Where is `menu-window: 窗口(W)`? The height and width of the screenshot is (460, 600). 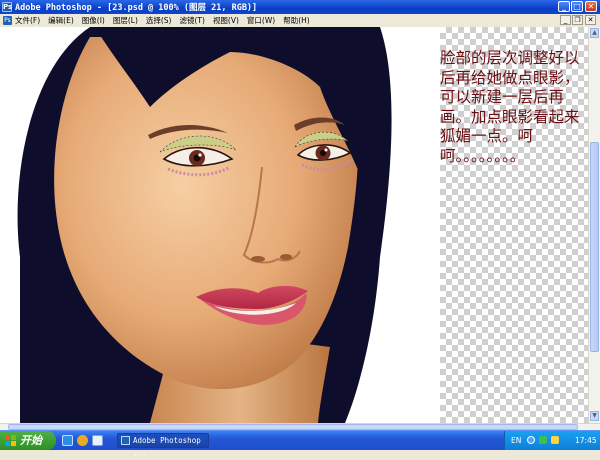
menu-window: 窗口(W) is located at coordinates (261, 20).